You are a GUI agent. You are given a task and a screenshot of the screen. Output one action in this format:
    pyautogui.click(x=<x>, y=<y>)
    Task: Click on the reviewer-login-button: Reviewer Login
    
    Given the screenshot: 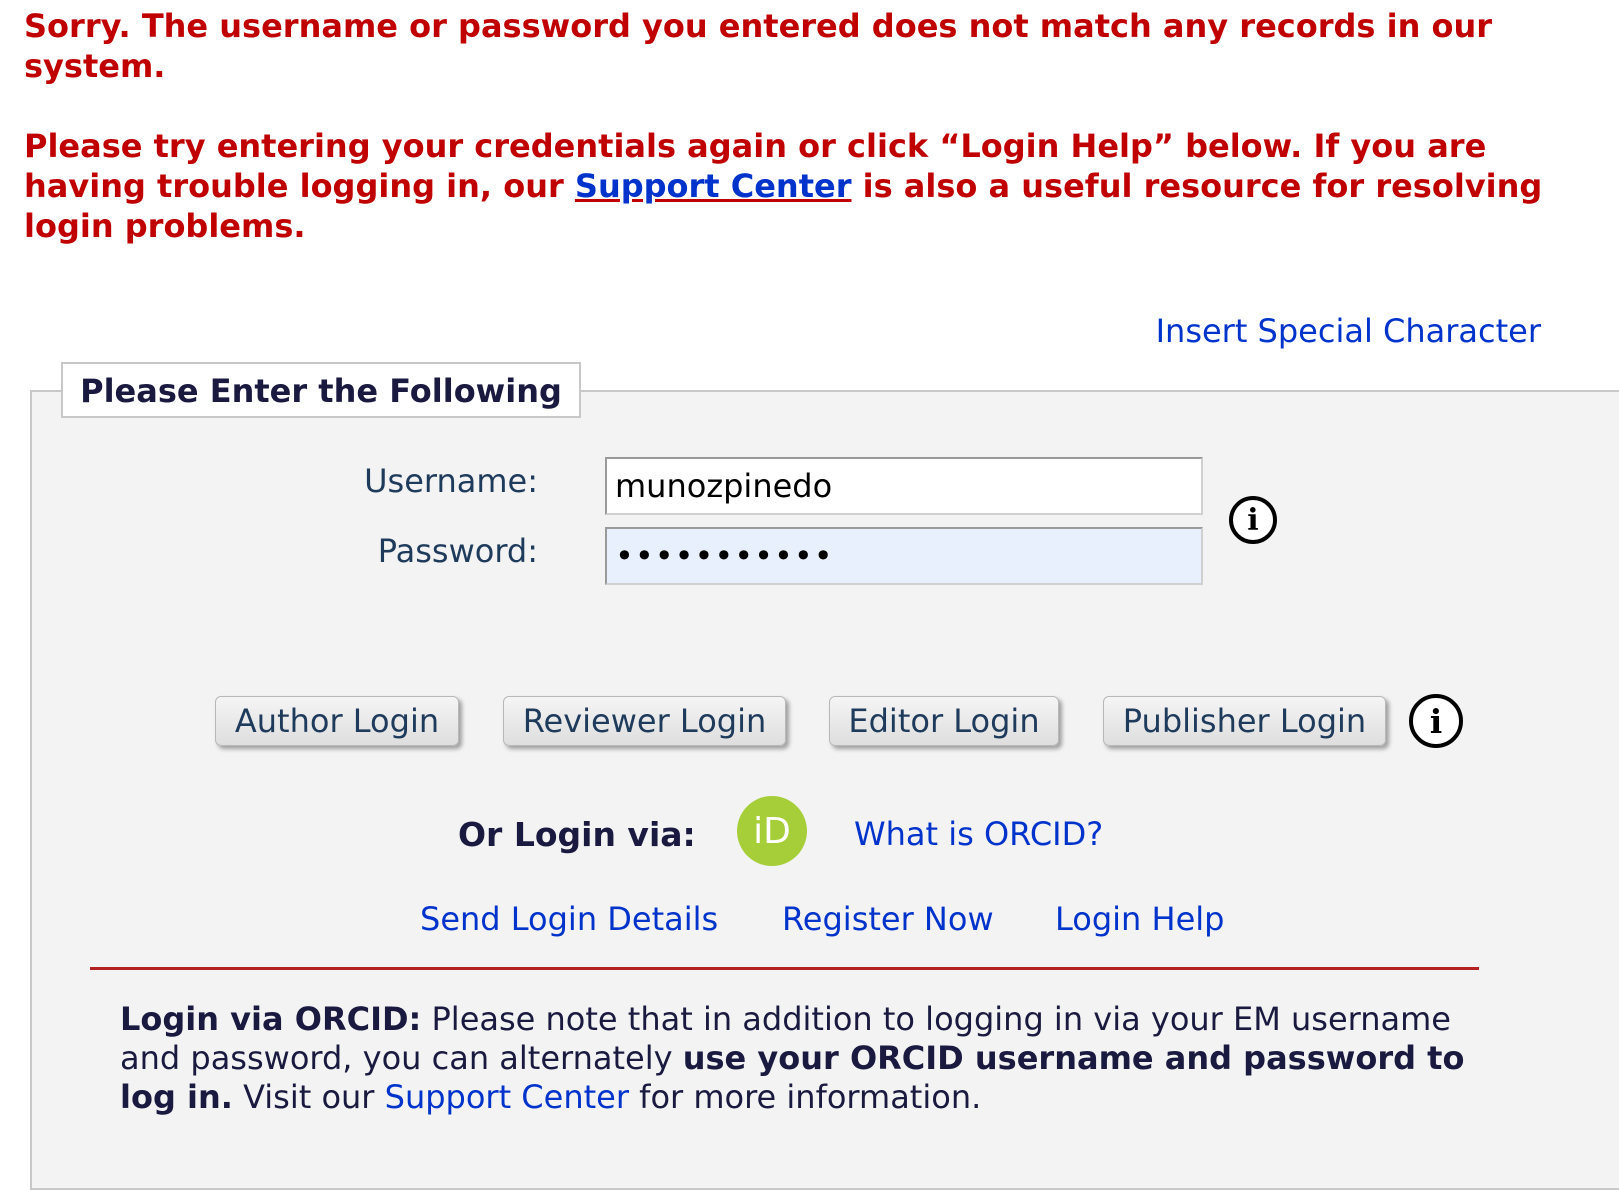 What is the action you would take?
    pyautogui.click(x=644, y=721)
    